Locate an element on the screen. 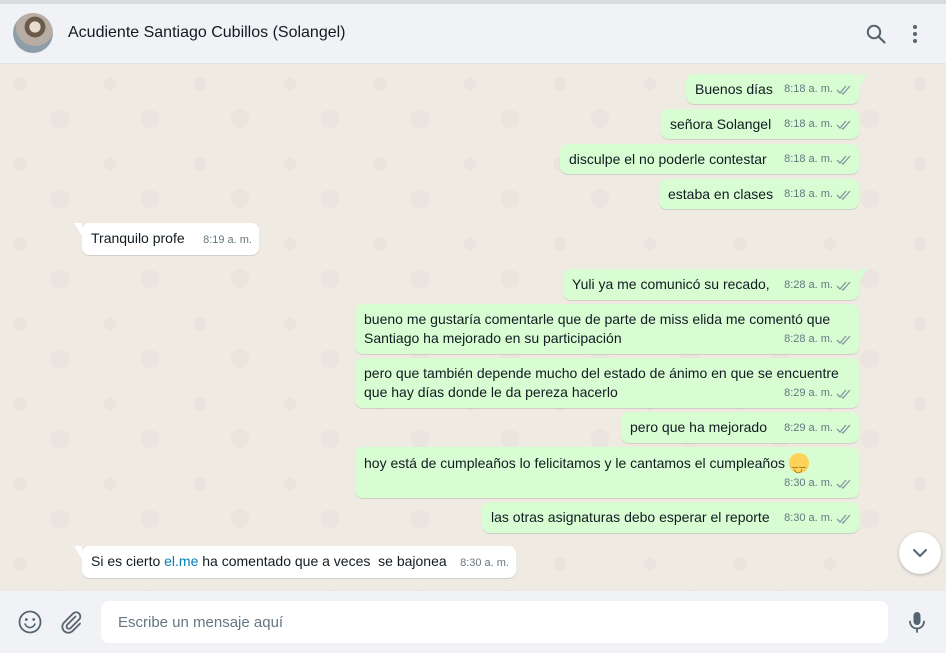  message-incoming: Tranquilo profe 8:19 a. m. is located at coordinates (166, 239).